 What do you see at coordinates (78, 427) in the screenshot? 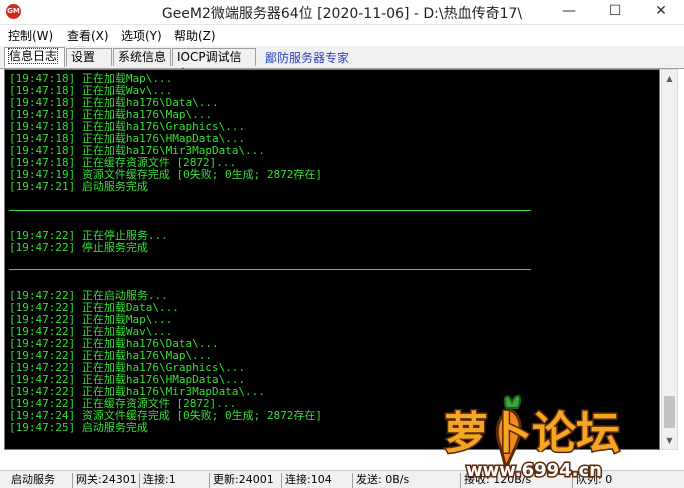
I see `log-line: [19:47:25] 启动服务完成` at bounding box center [78, 427].